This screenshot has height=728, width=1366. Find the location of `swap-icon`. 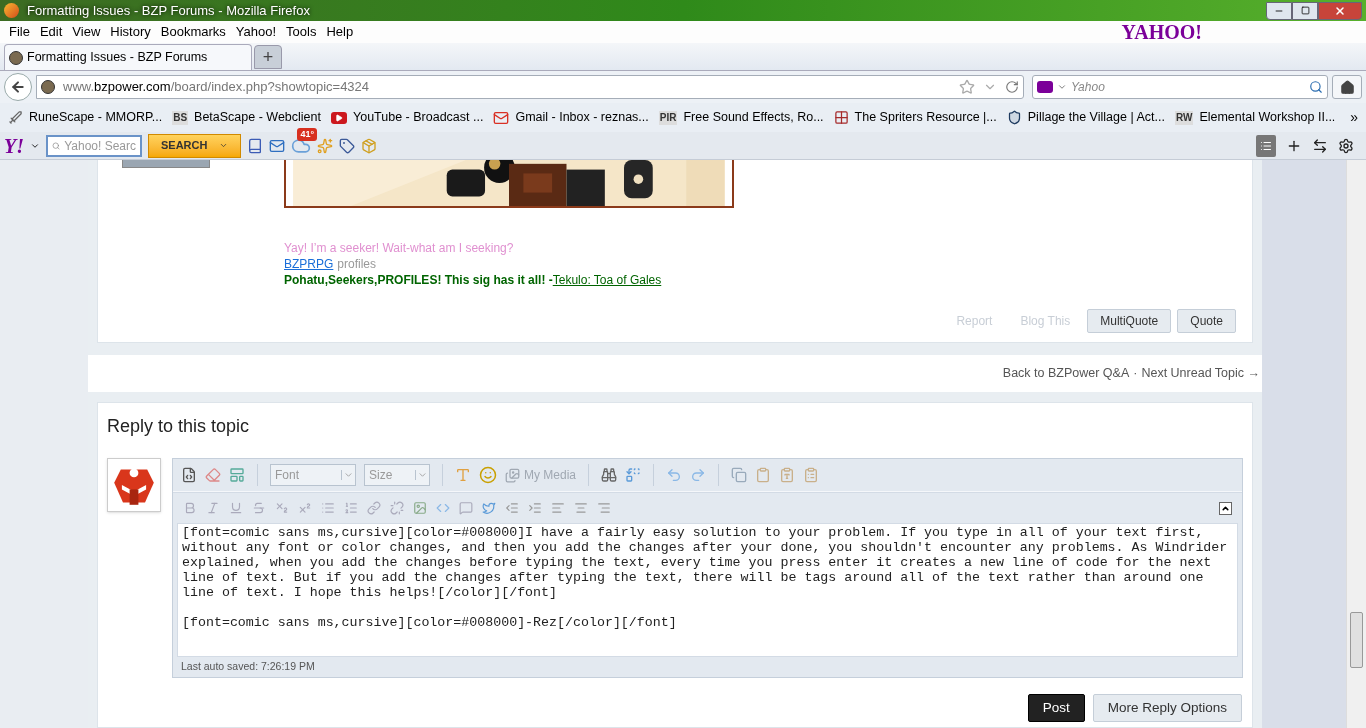

swap-icon is located at coordinates (1320, 145).